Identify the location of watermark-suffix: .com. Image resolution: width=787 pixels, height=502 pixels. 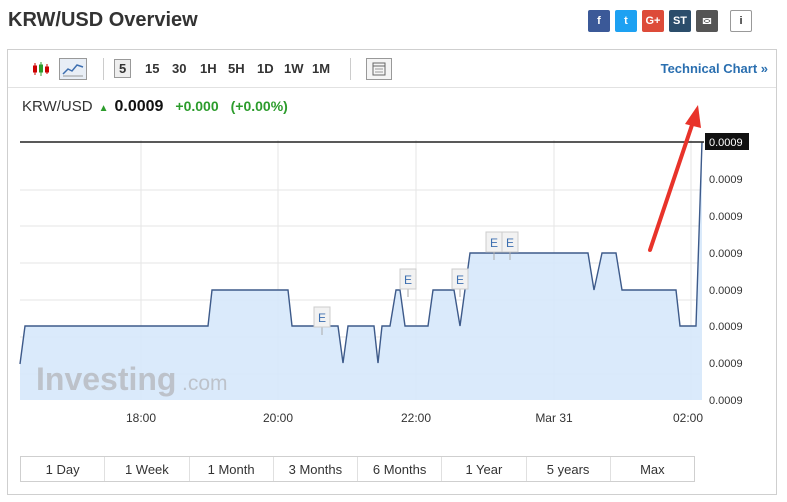
(205, 383).